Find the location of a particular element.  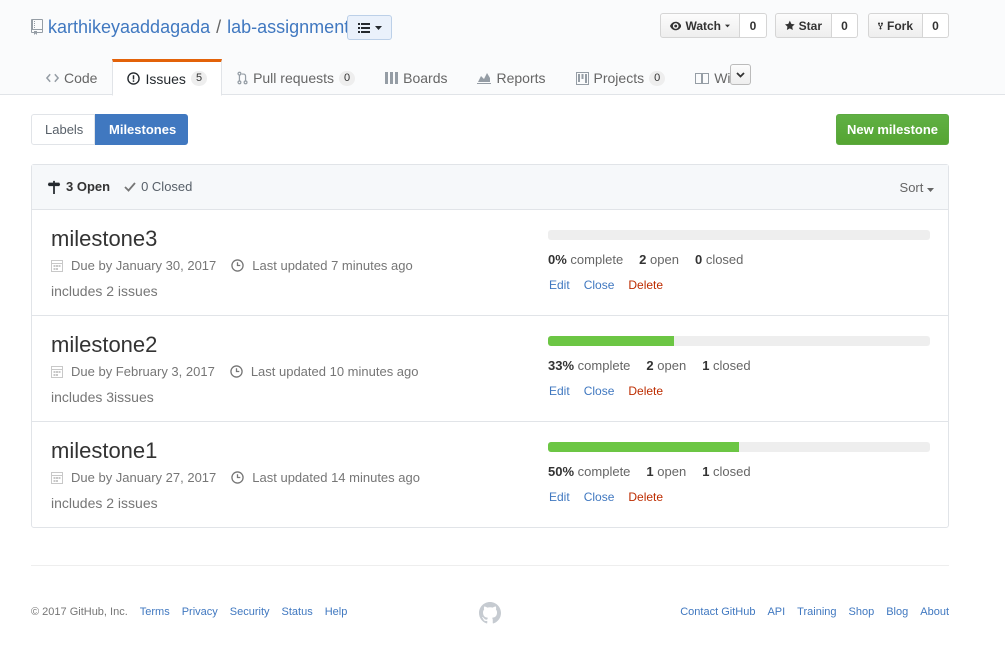

open-filter: 3 Open is located at coordinates (78, 186).